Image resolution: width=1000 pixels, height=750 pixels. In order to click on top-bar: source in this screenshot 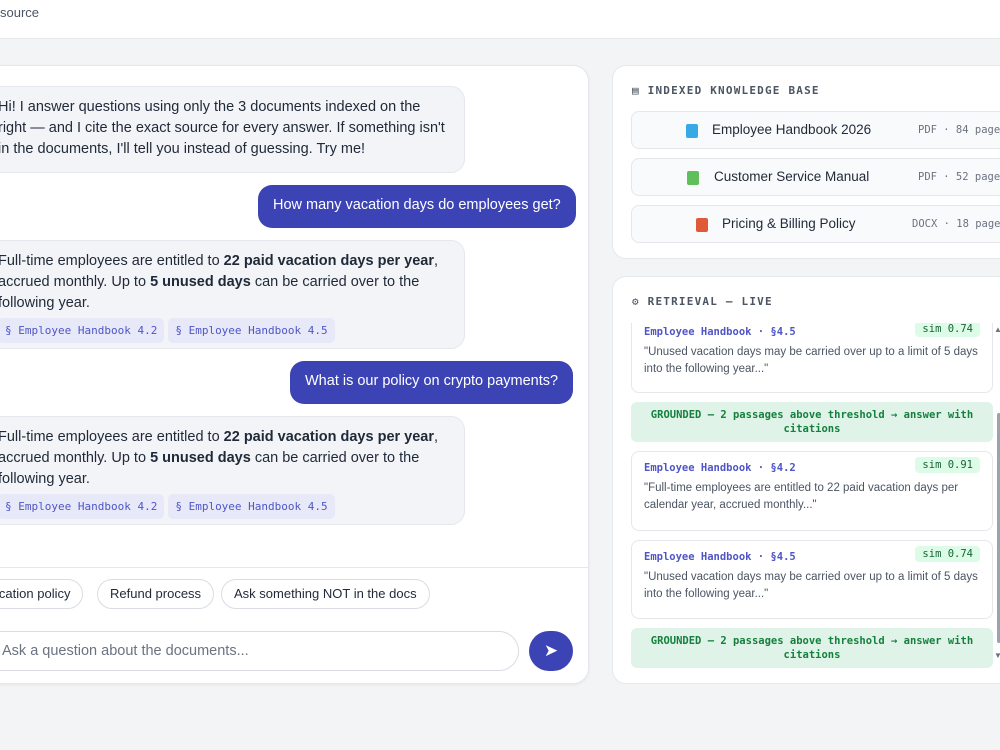, I will do `click(500, 19)`.